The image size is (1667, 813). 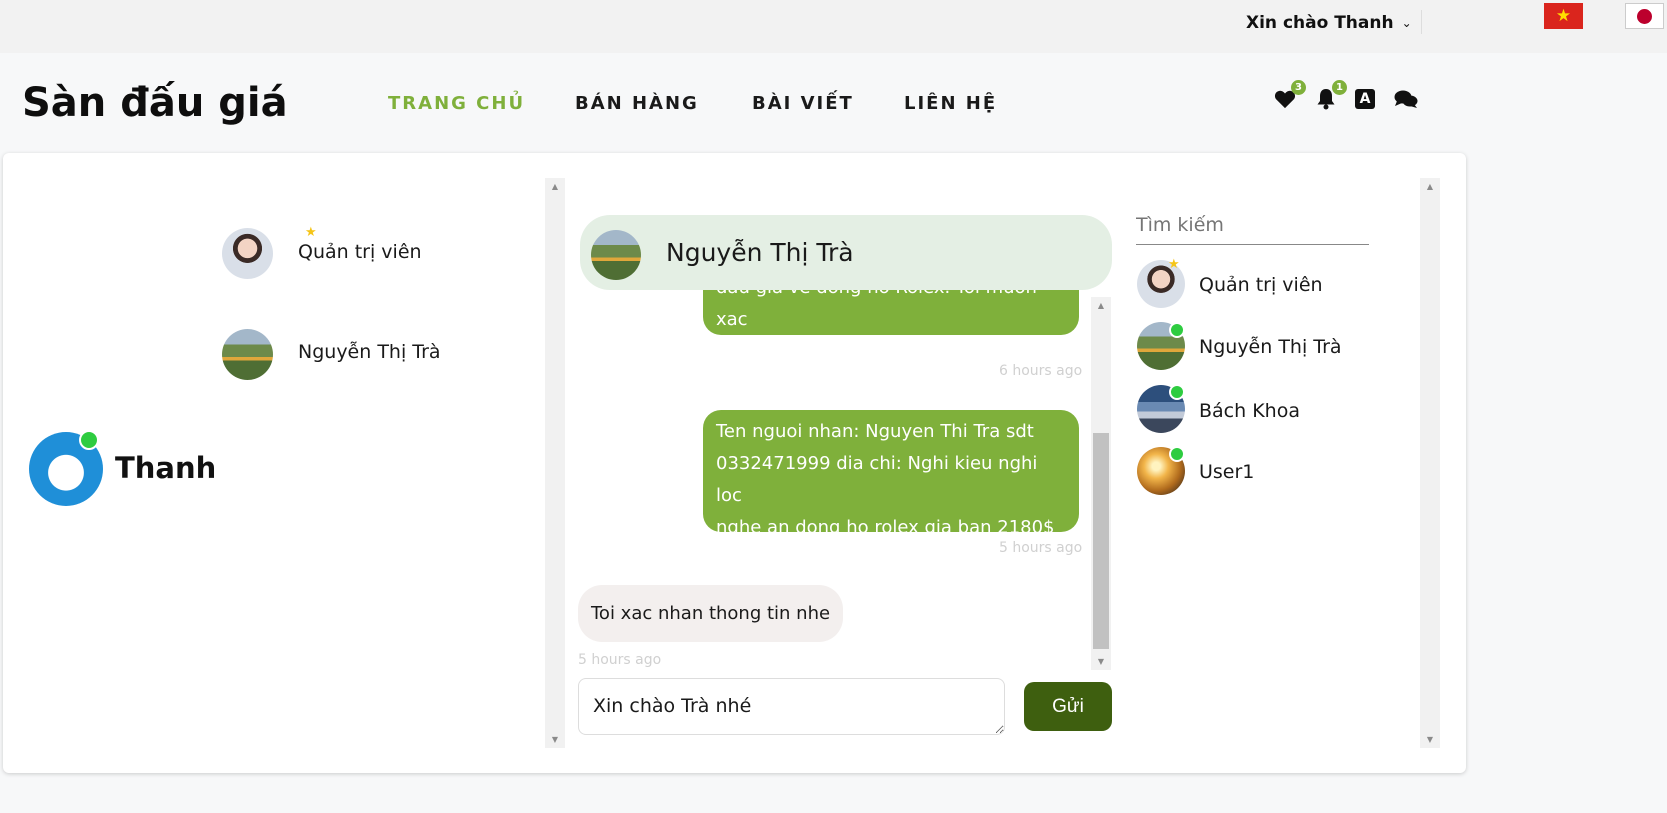 I want to click on search-input, so click(x=1252, y=225).